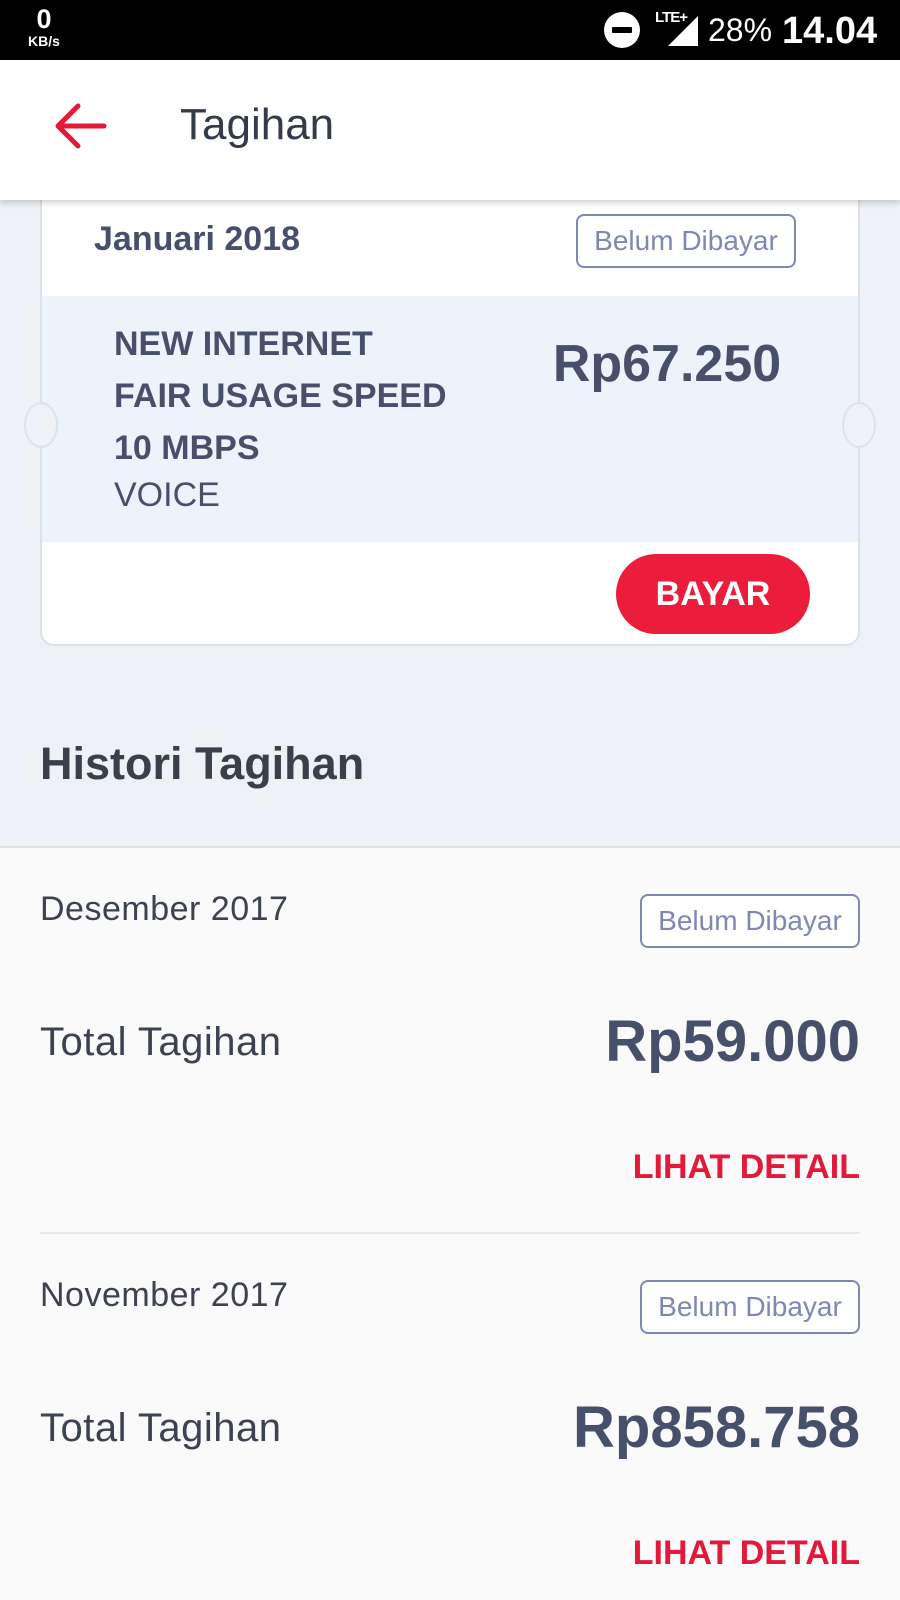 The height and width of the screenshot is (1600, 900). Describe the element at coordinates (683, 31) in the screenshot. I see `signal-icon` at that location.